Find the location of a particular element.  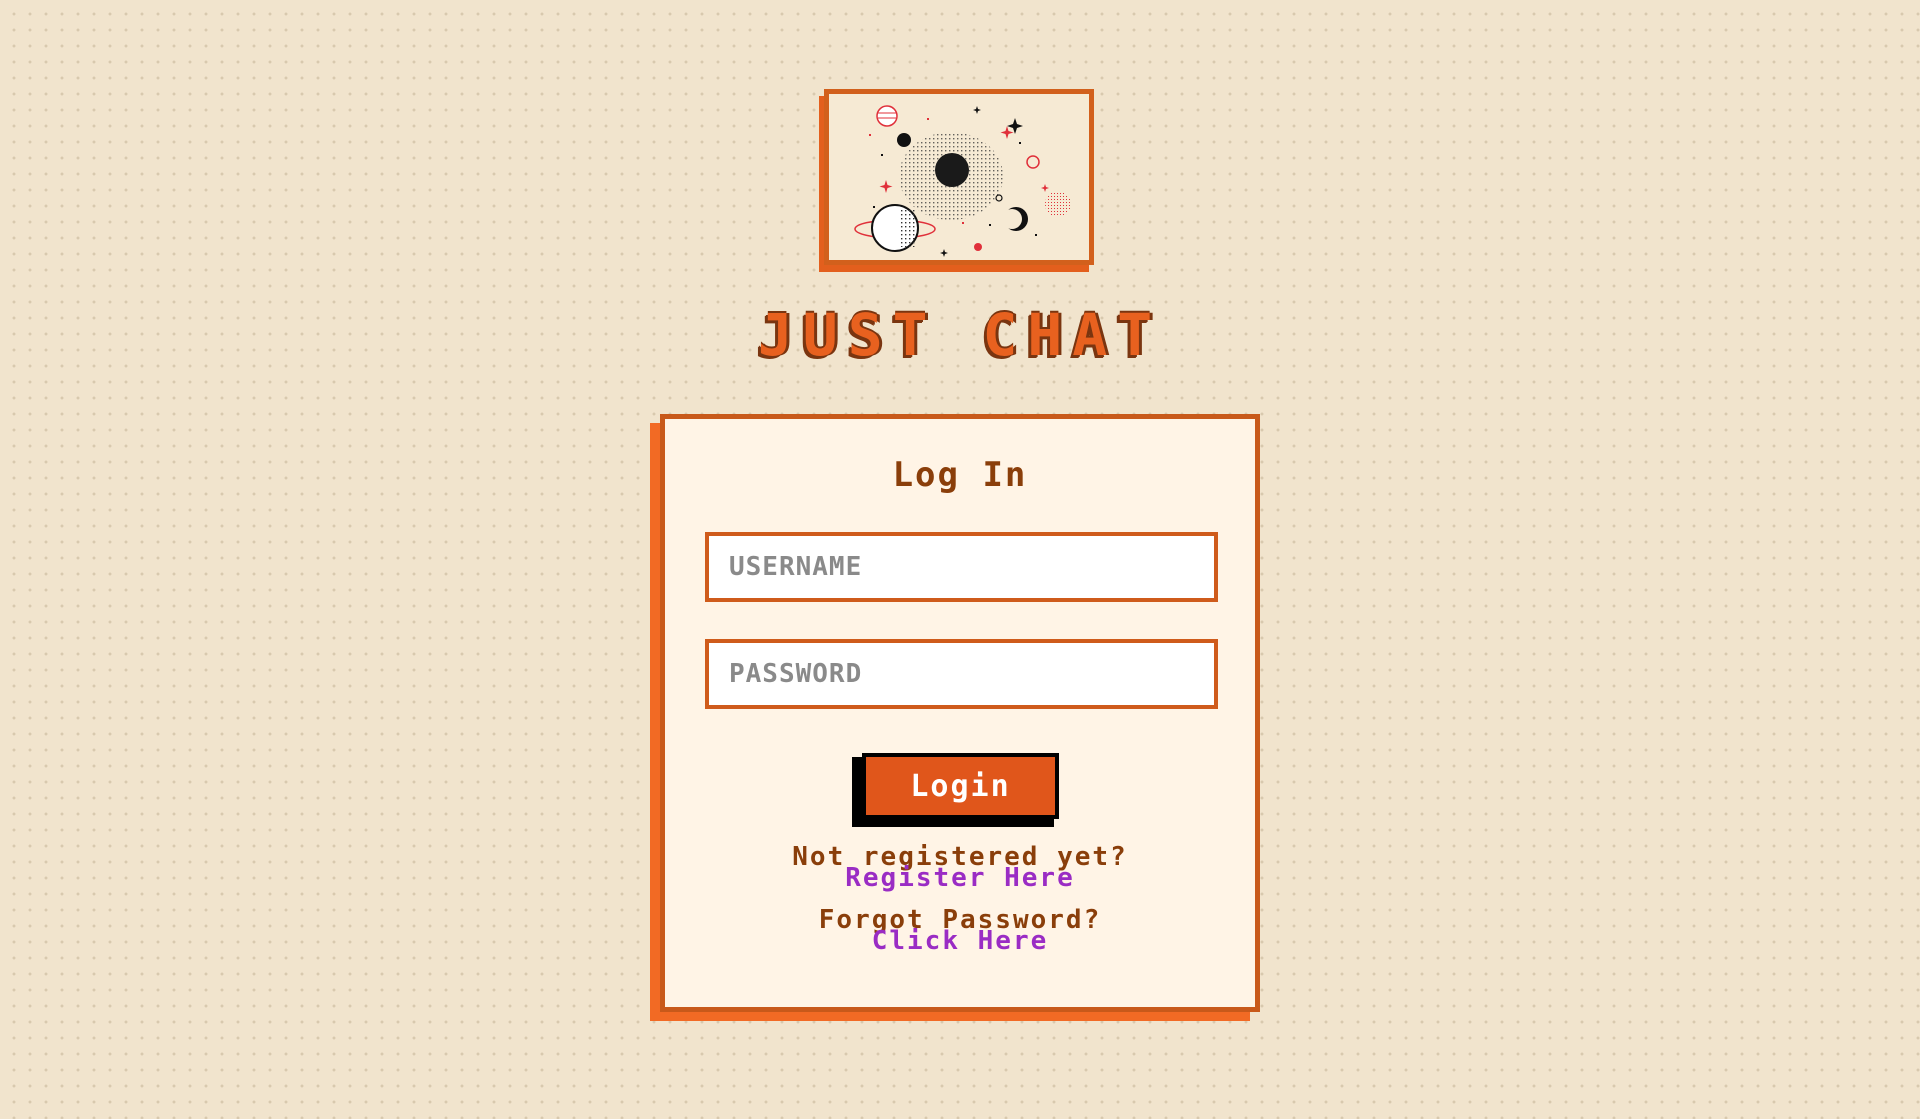

password-field-frame is located at coordinates (961, 674).